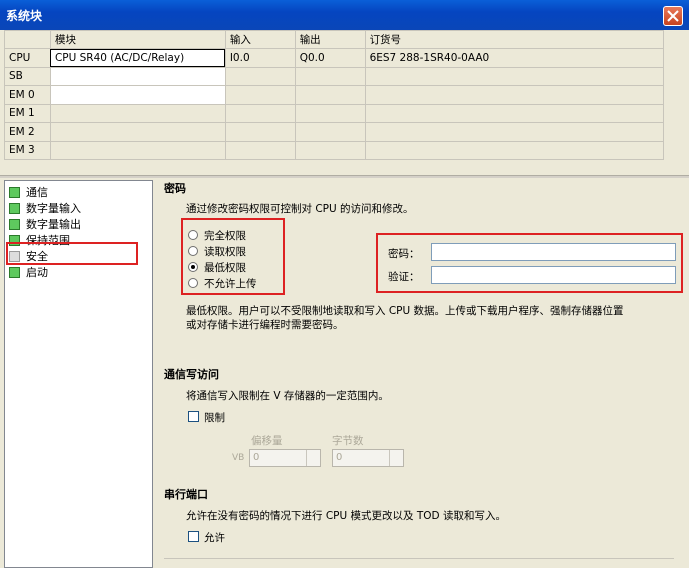  Describe the element at coordinates (193, 235) in the screenshot. I see `radio-full-access` at that location.